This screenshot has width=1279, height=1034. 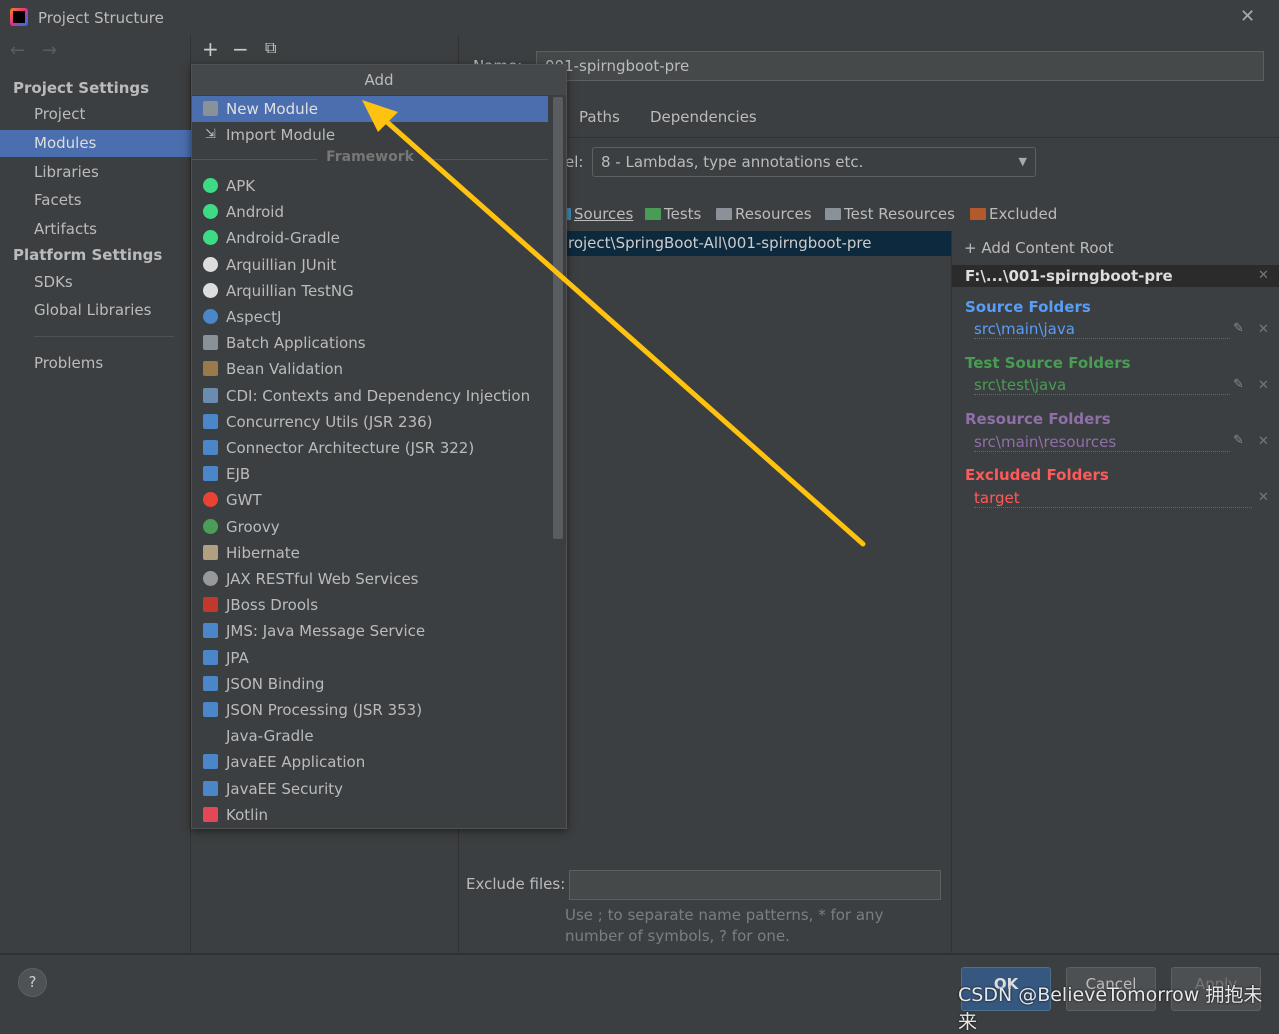 What do you see at coordinates (1247, 16) in the screenshot?
I see `close-icon: ✕` at bounding box center [1247, 16].